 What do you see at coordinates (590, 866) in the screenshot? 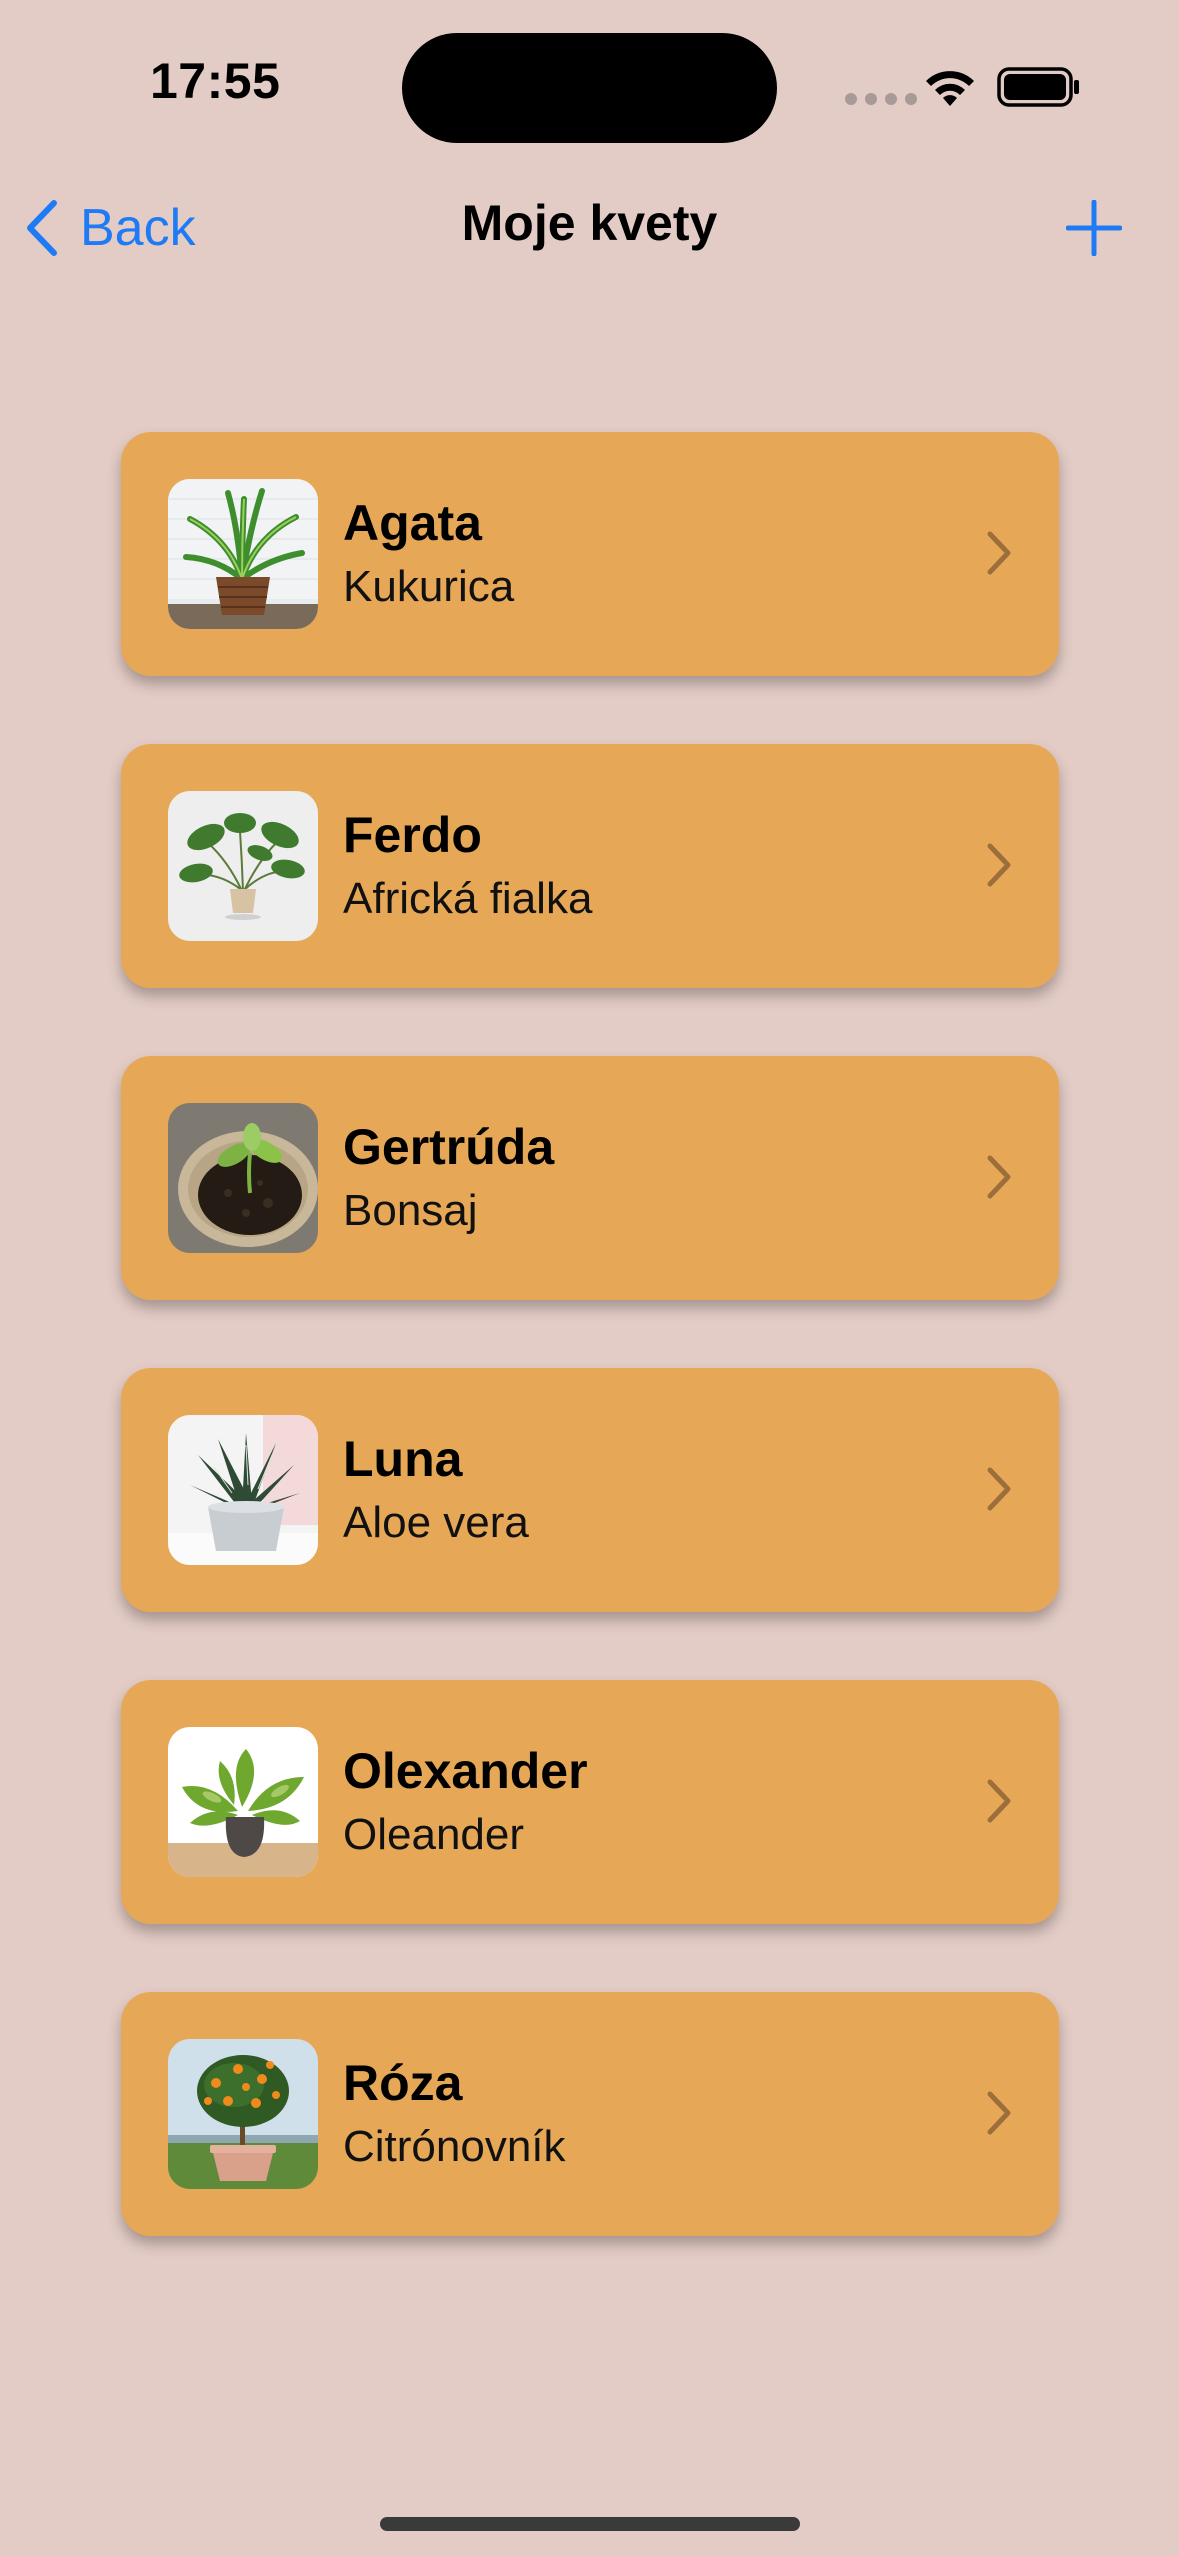
I see `plant-row: Ferdo Africká fialka` at bounding box center [590, 866].